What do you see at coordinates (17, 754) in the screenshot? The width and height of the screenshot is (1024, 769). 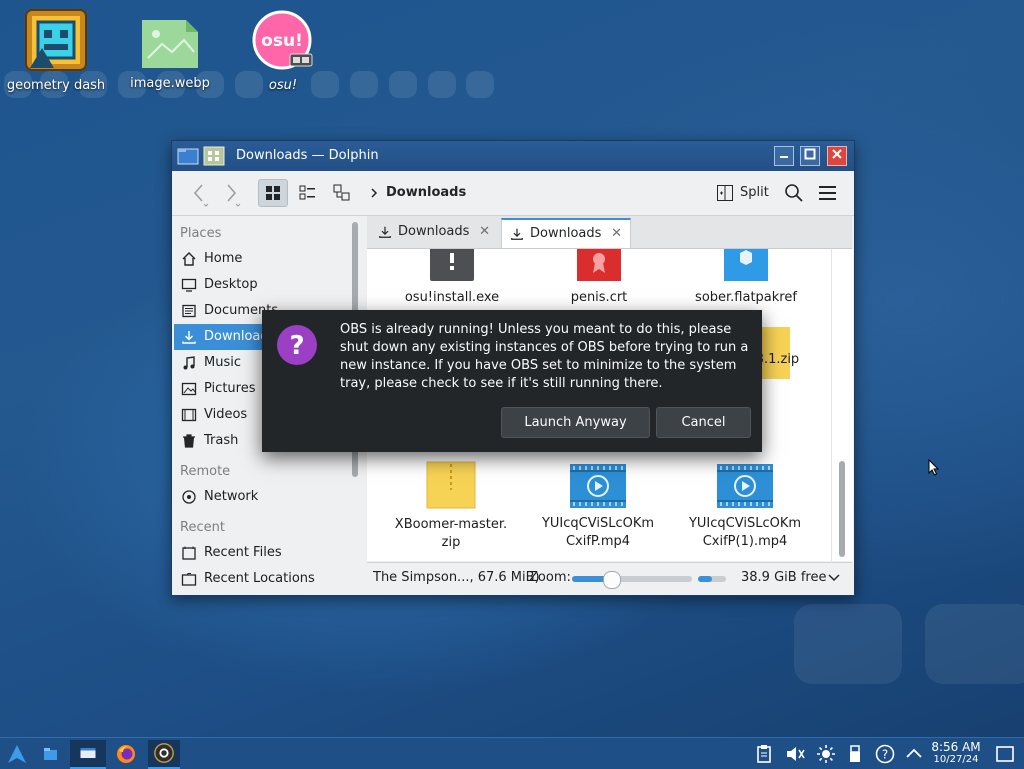 I see `application-launcher-icon` at bounding box center [17, 754].